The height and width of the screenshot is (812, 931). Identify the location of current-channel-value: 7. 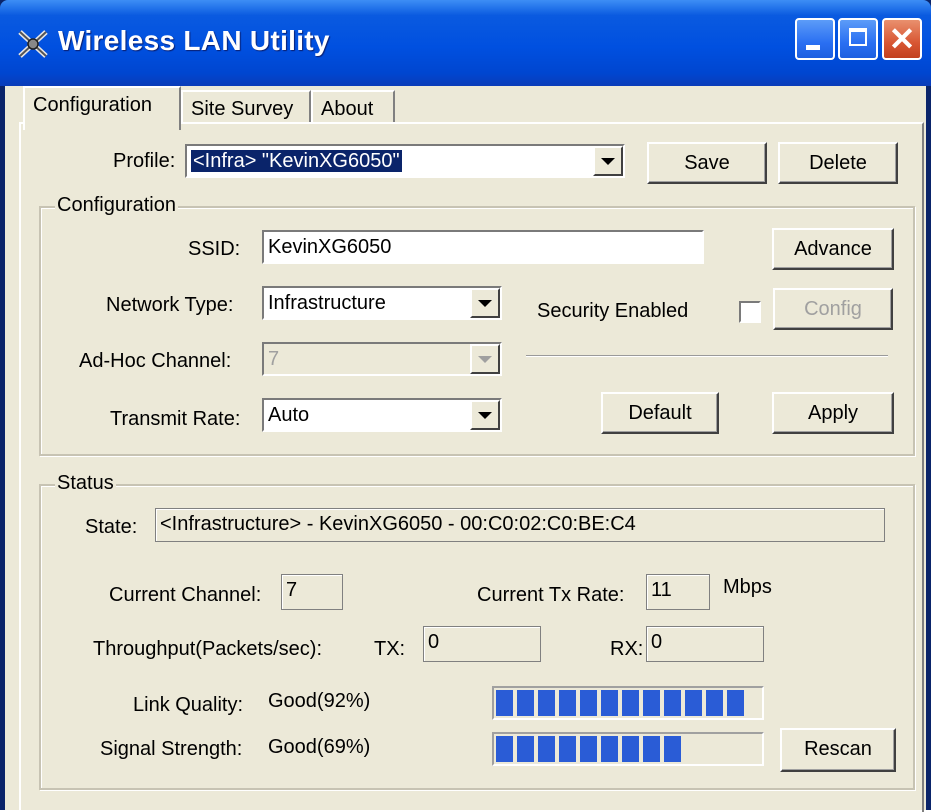
(312, 592).